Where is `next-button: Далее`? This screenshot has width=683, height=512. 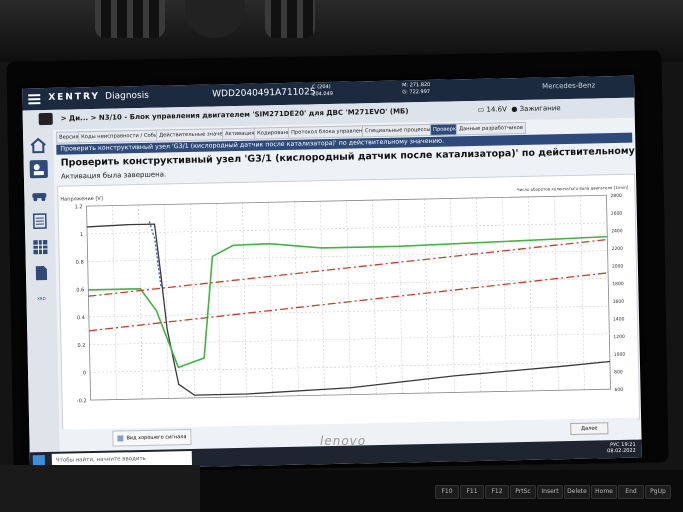 next-button: Далее is located at coordinates (589, 429).